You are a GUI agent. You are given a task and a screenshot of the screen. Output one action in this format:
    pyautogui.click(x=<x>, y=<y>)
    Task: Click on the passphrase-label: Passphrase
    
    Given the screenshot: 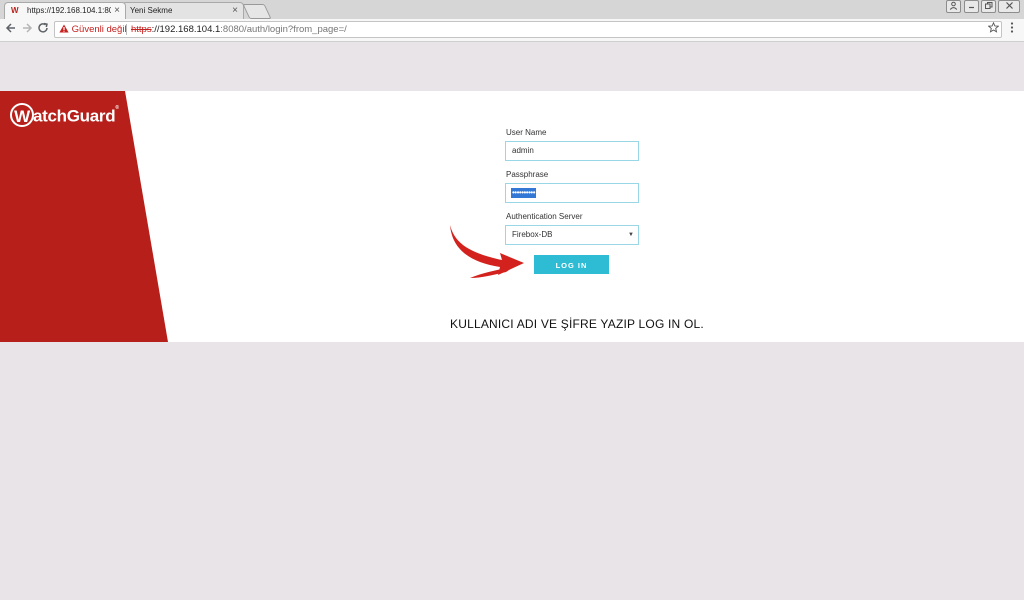 What is the action you would take?
    pyautogui.click(x=527, y=174)
    